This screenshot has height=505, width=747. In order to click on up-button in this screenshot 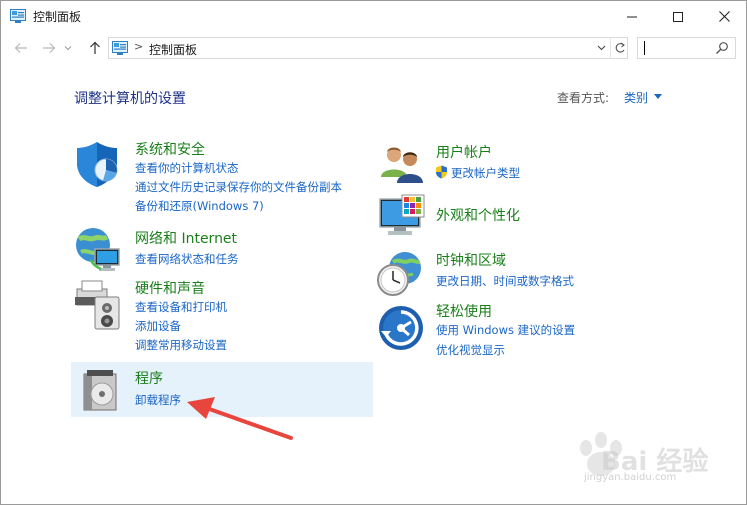, I will do `click(95, 48)`.